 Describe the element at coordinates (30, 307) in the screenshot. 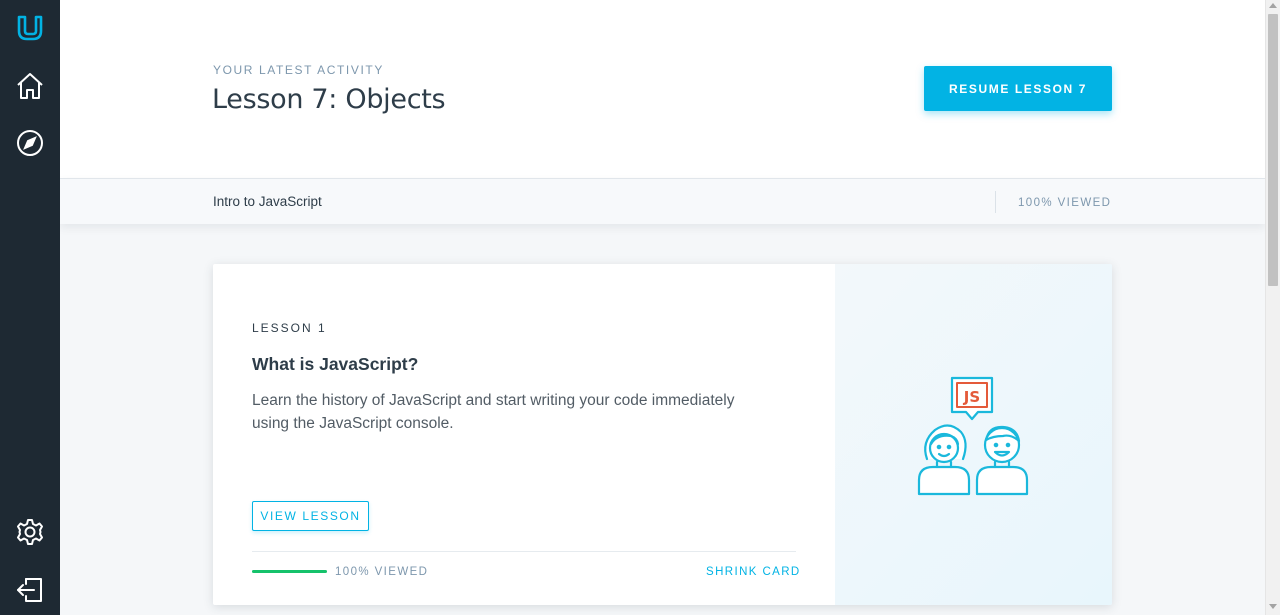

I see `sidebar` at that location.